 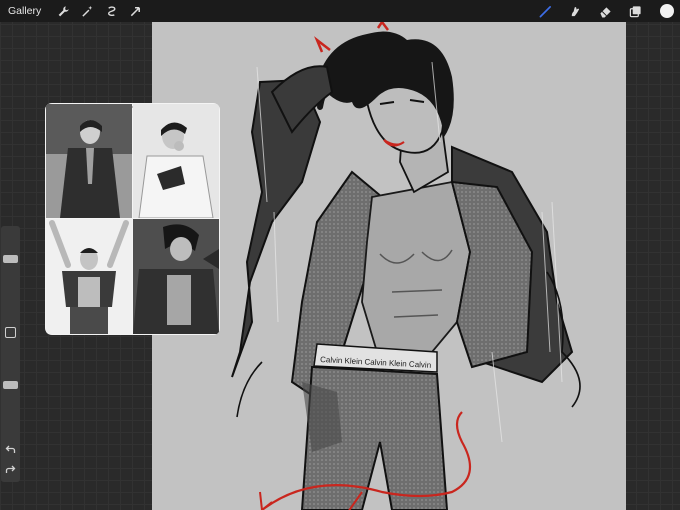 I want to click on left-sidebar, so click(x=10, y=354).